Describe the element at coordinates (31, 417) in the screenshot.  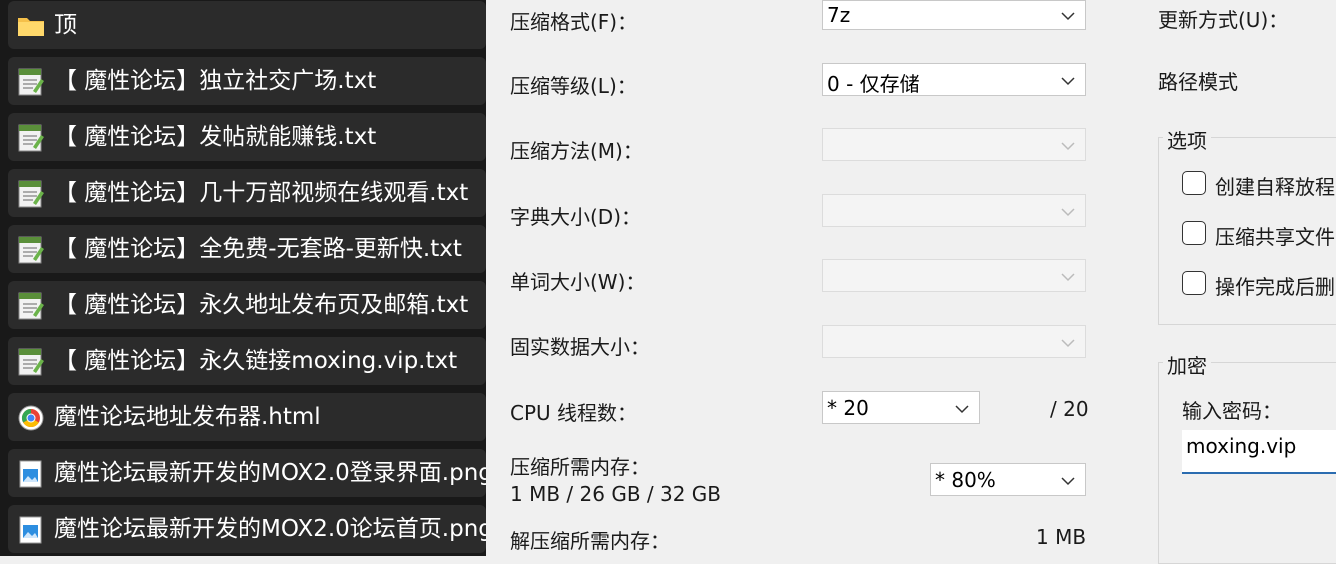
I see `chrome-icon` at that location.